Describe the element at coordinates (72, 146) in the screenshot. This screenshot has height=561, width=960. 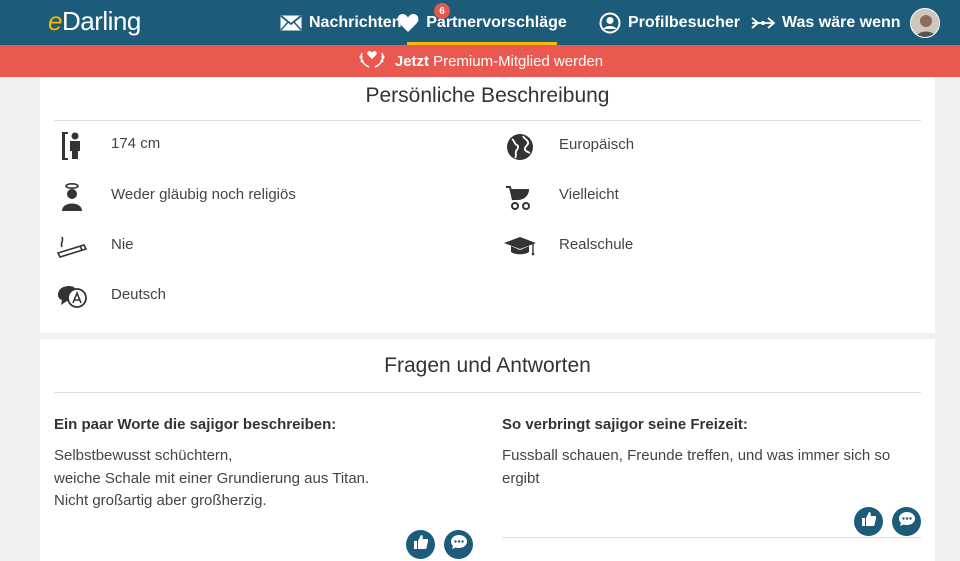
I see `height-icon` at that location.